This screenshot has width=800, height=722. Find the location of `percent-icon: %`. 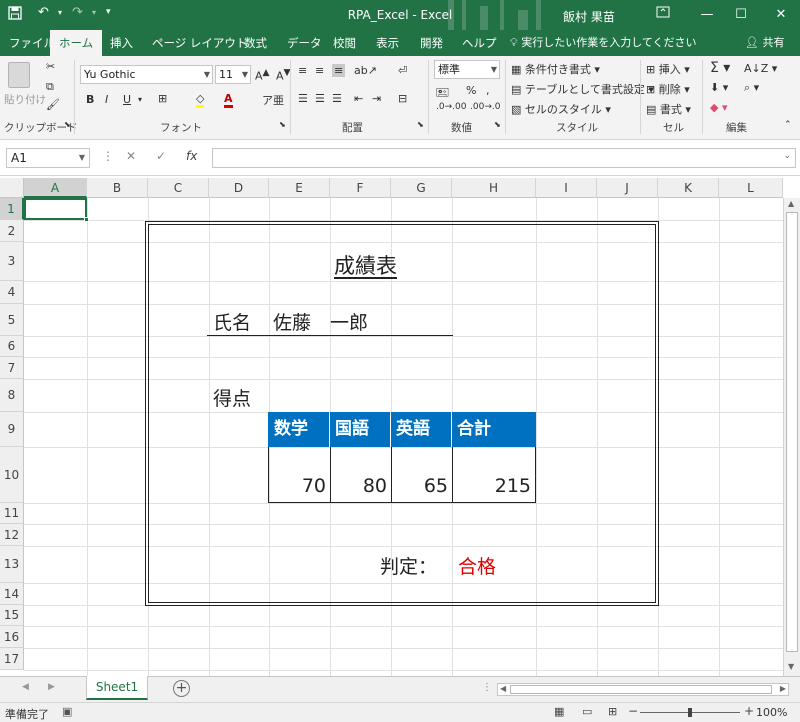

percent-icon: % is located at coordinates (471, 90).